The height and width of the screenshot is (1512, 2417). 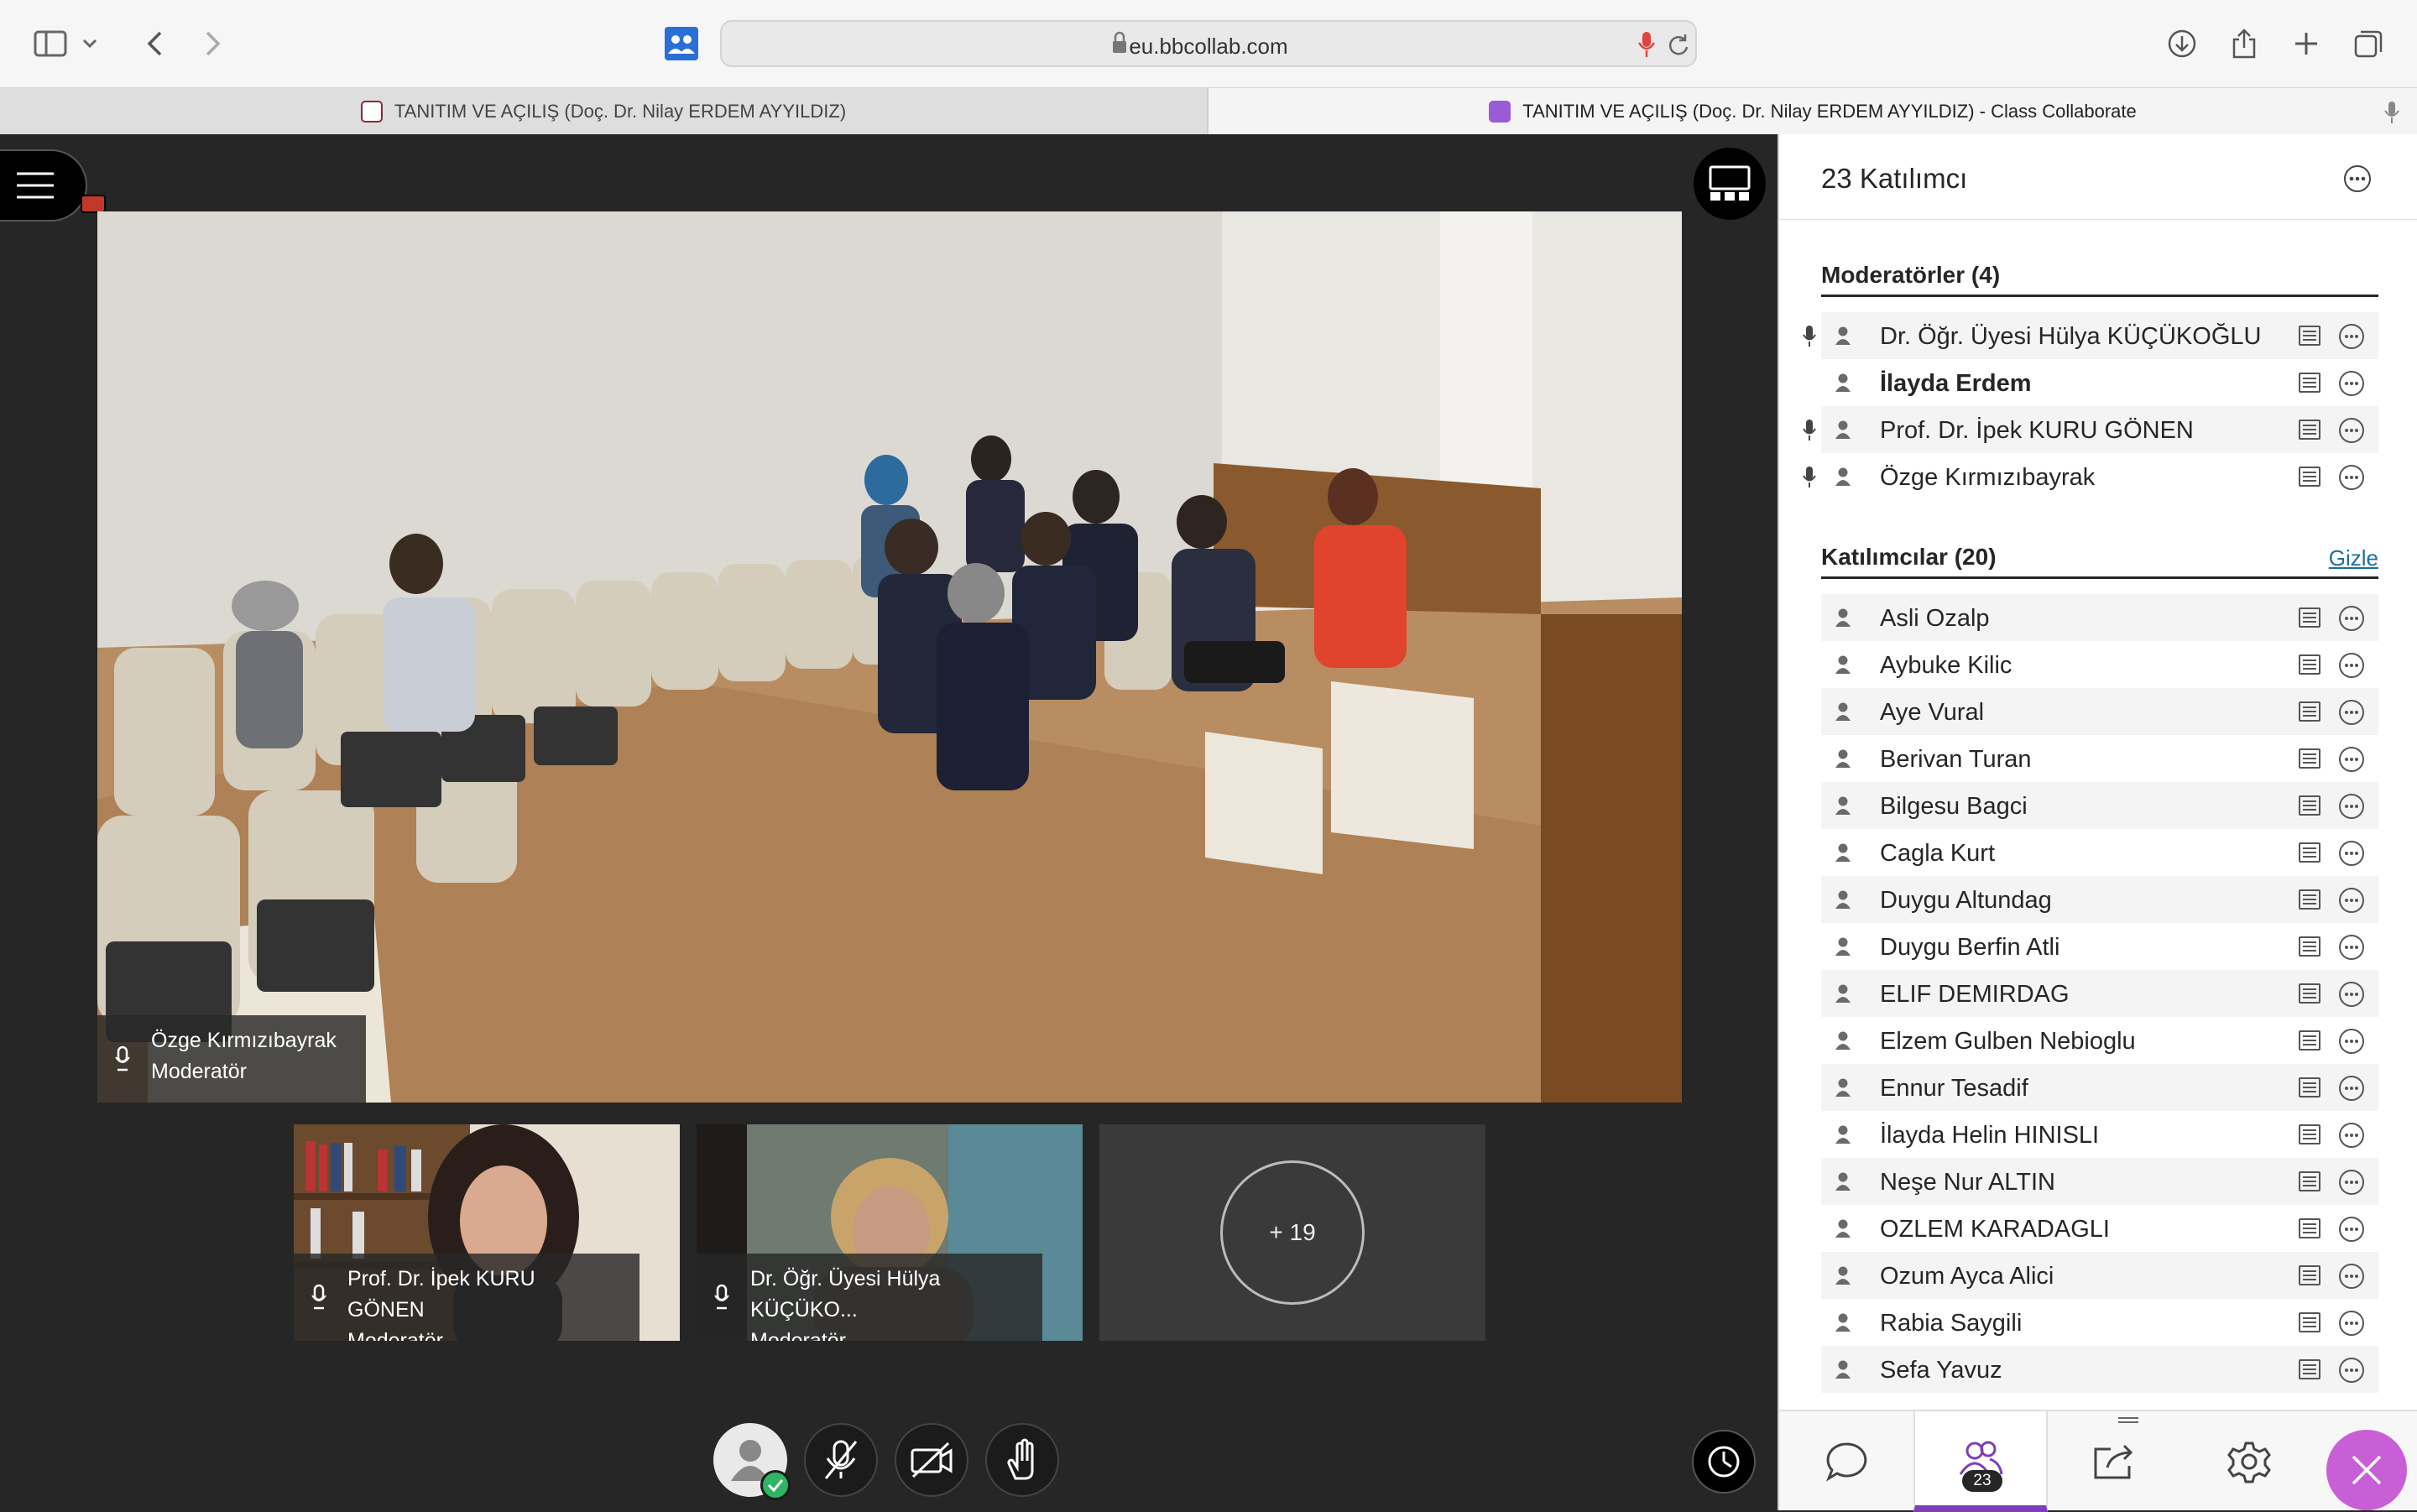 What do you see at coordinates (2099, 1369) in the screenshot?
I see `participant-row: Sefa Yavuz` at bounding box center [2099, 1369].